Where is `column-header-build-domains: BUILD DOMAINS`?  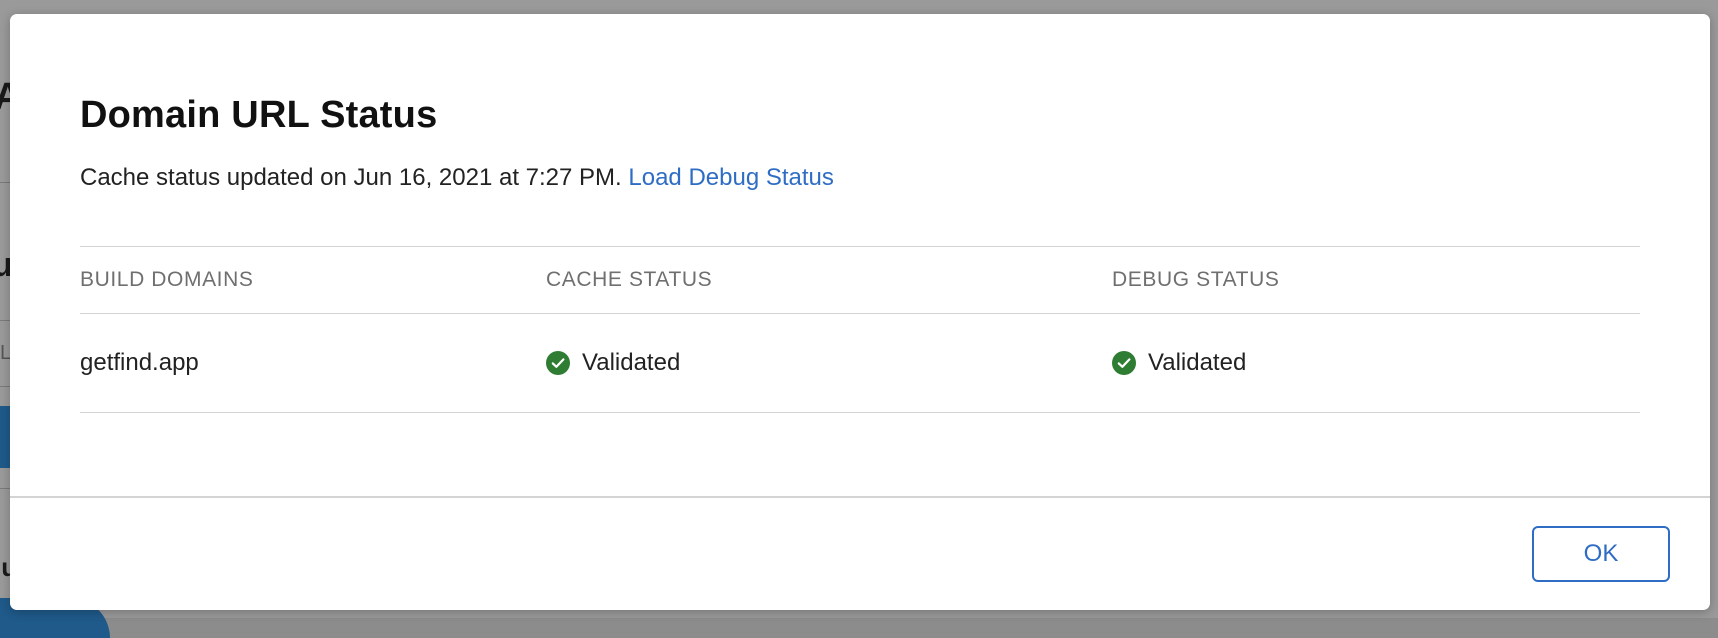
column-header-build-domains: BUILD DOMAINS is located at coordinates (313, 280).